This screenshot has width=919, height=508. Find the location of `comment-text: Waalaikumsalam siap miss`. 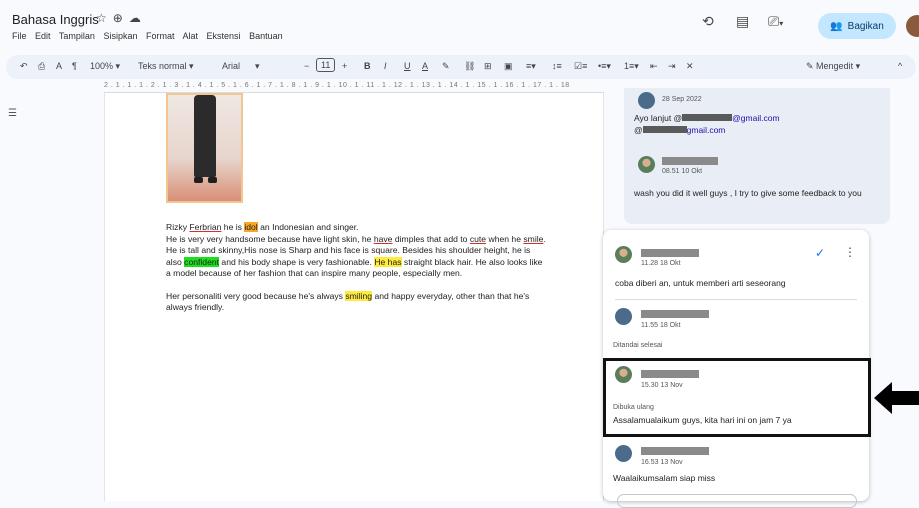

comment-text: Waalaikumsalam siap miss is located at coordinates (664, 478).